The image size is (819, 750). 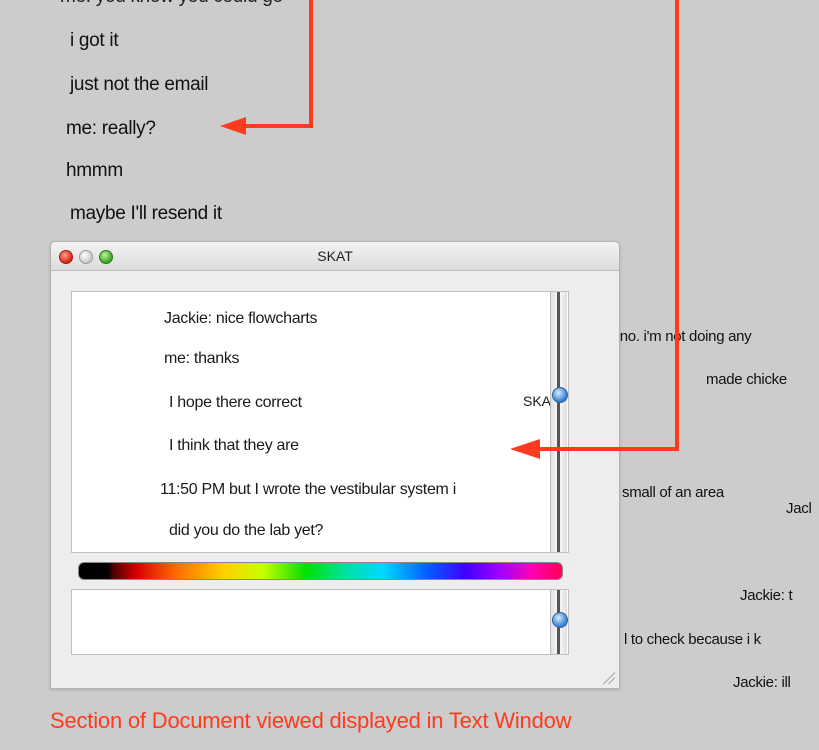 I want to click on arrow-to-document, so click(x=277, y=64).